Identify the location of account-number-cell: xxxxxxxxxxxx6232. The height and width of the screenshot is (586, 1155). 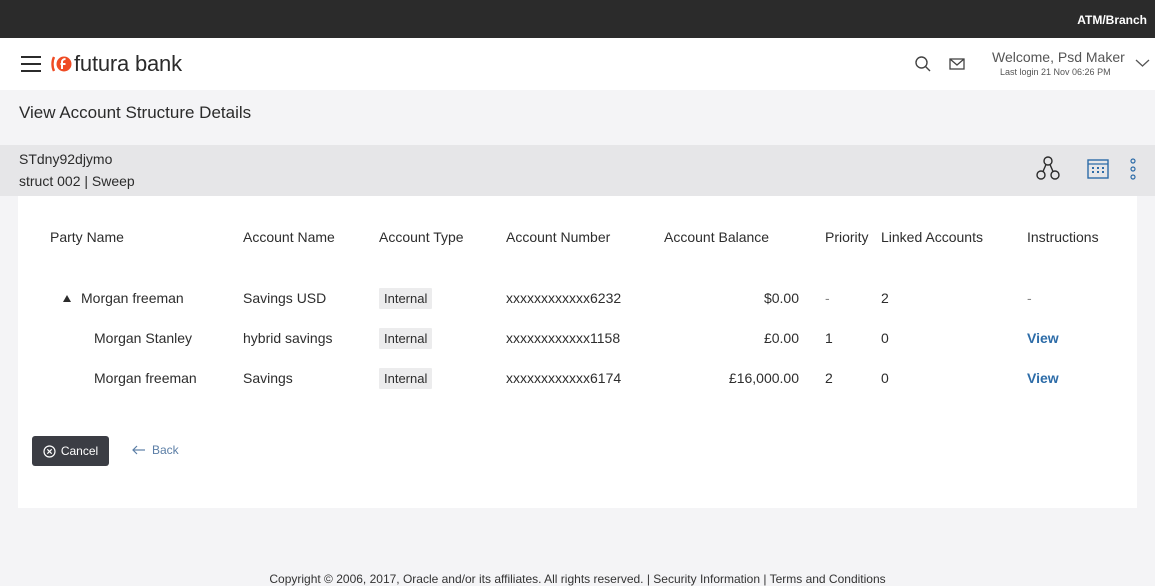
(564, 298).